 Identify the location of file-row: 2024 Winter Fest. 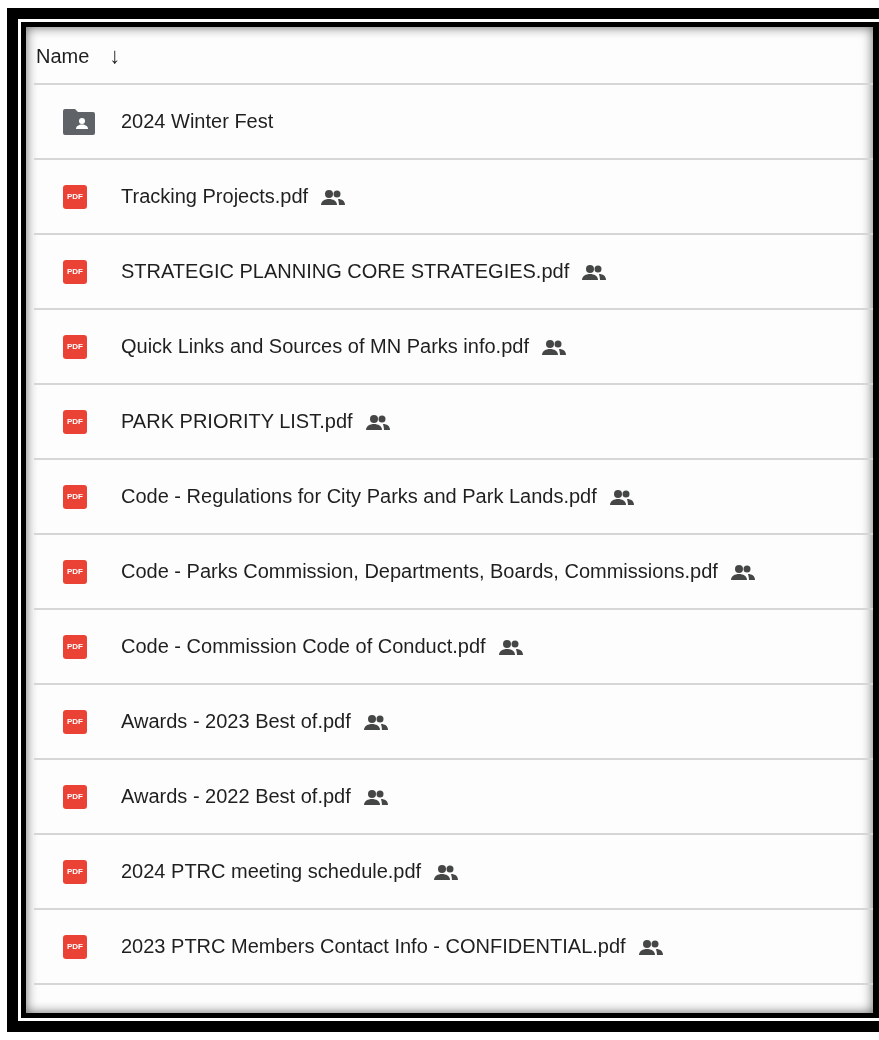
(453, 122).